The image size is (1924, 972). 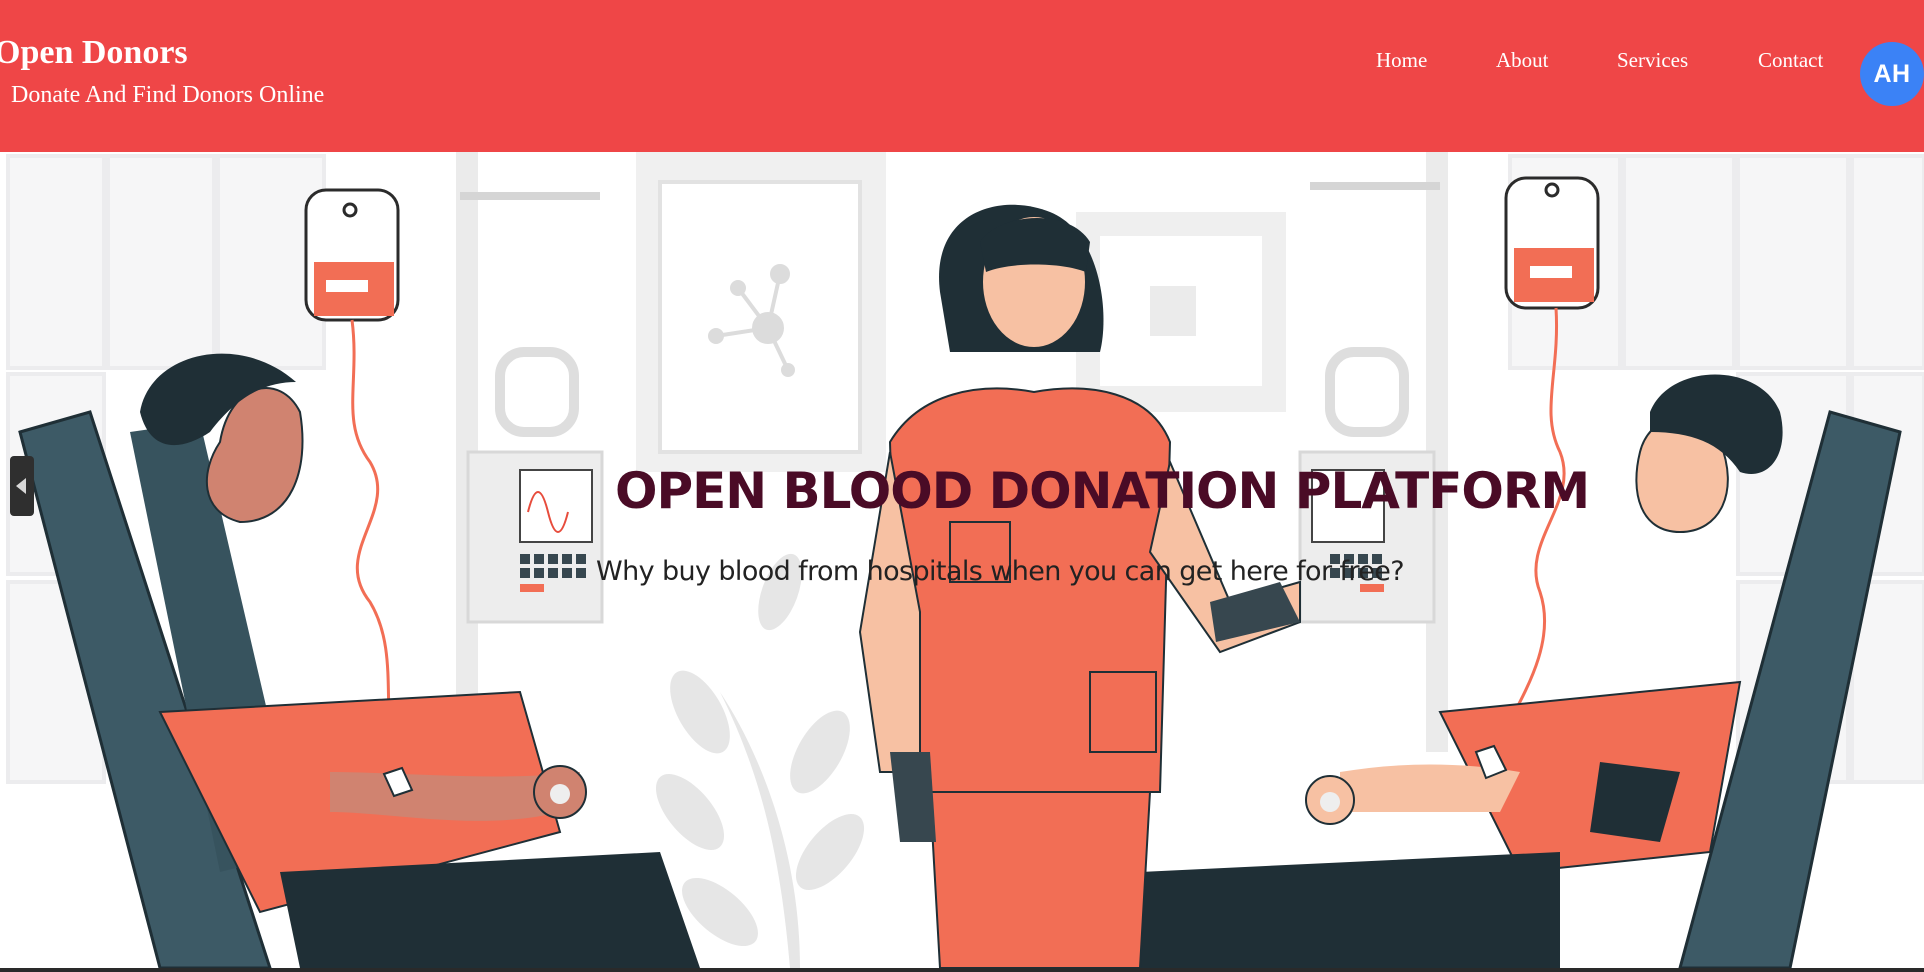 What do you see at coordinates (535, 485) in the screenshot?
I see `monitor-left` at bounding box center [535, 485].